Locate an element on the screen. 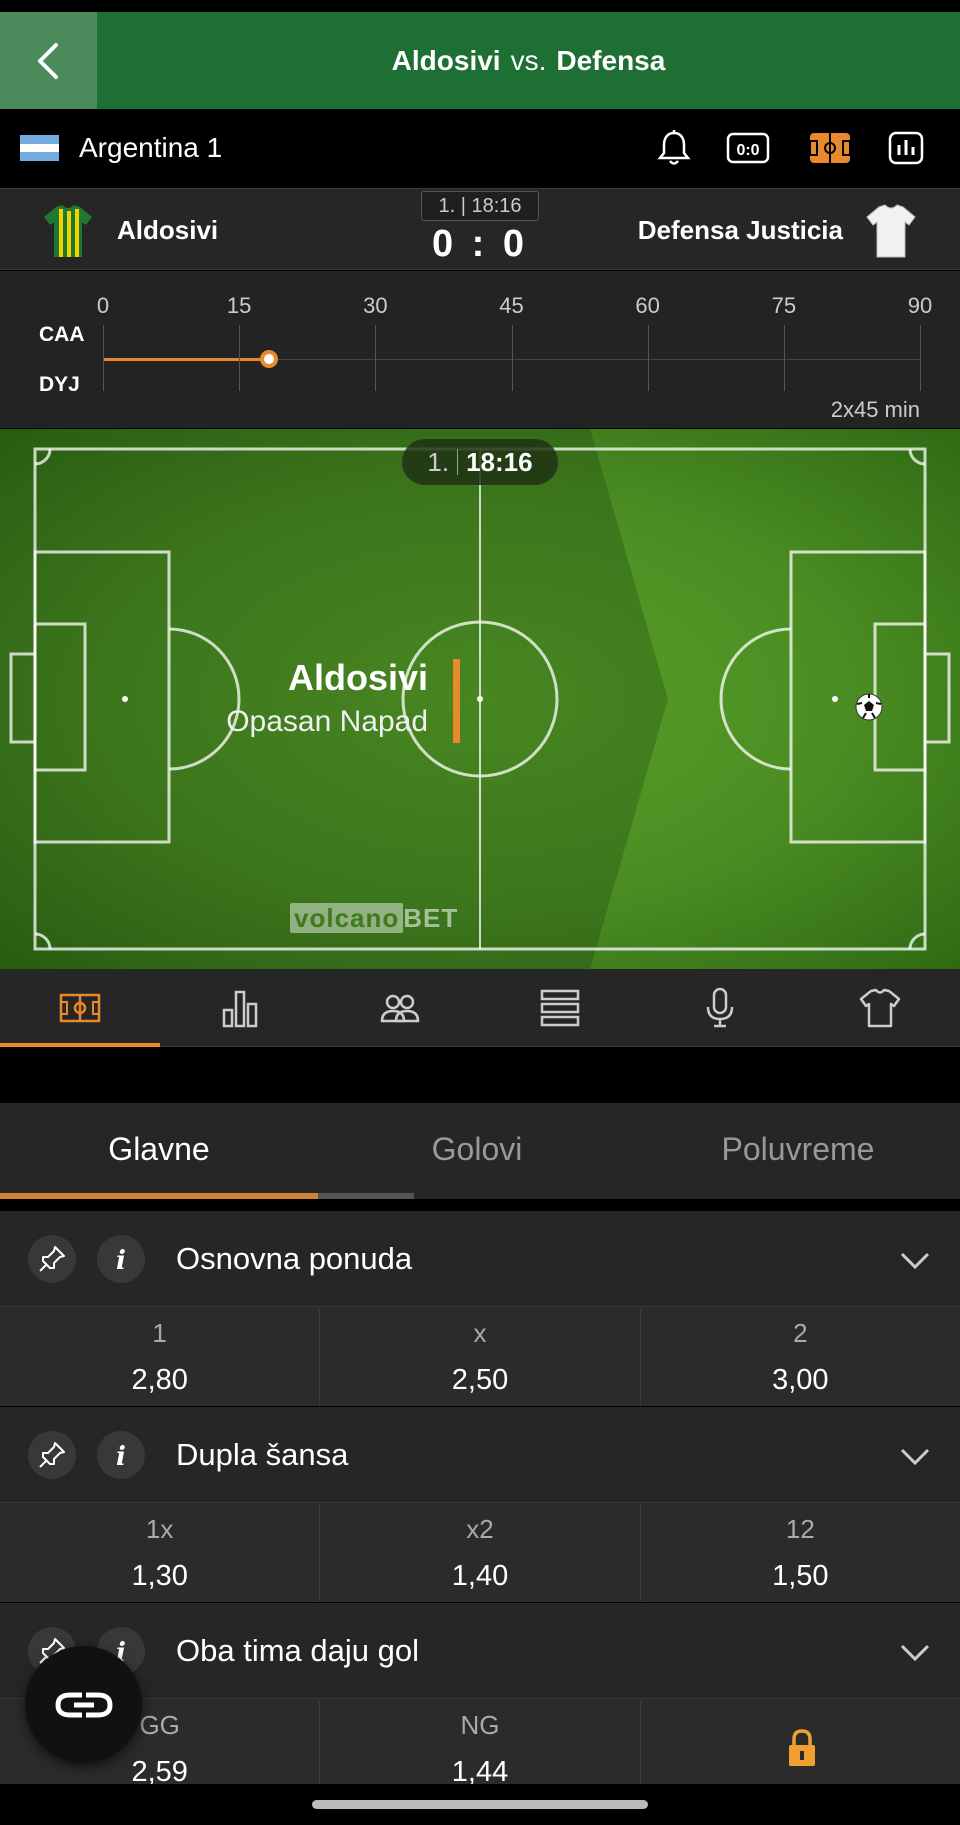  home-indicator is located at coordinates (480, 1804).